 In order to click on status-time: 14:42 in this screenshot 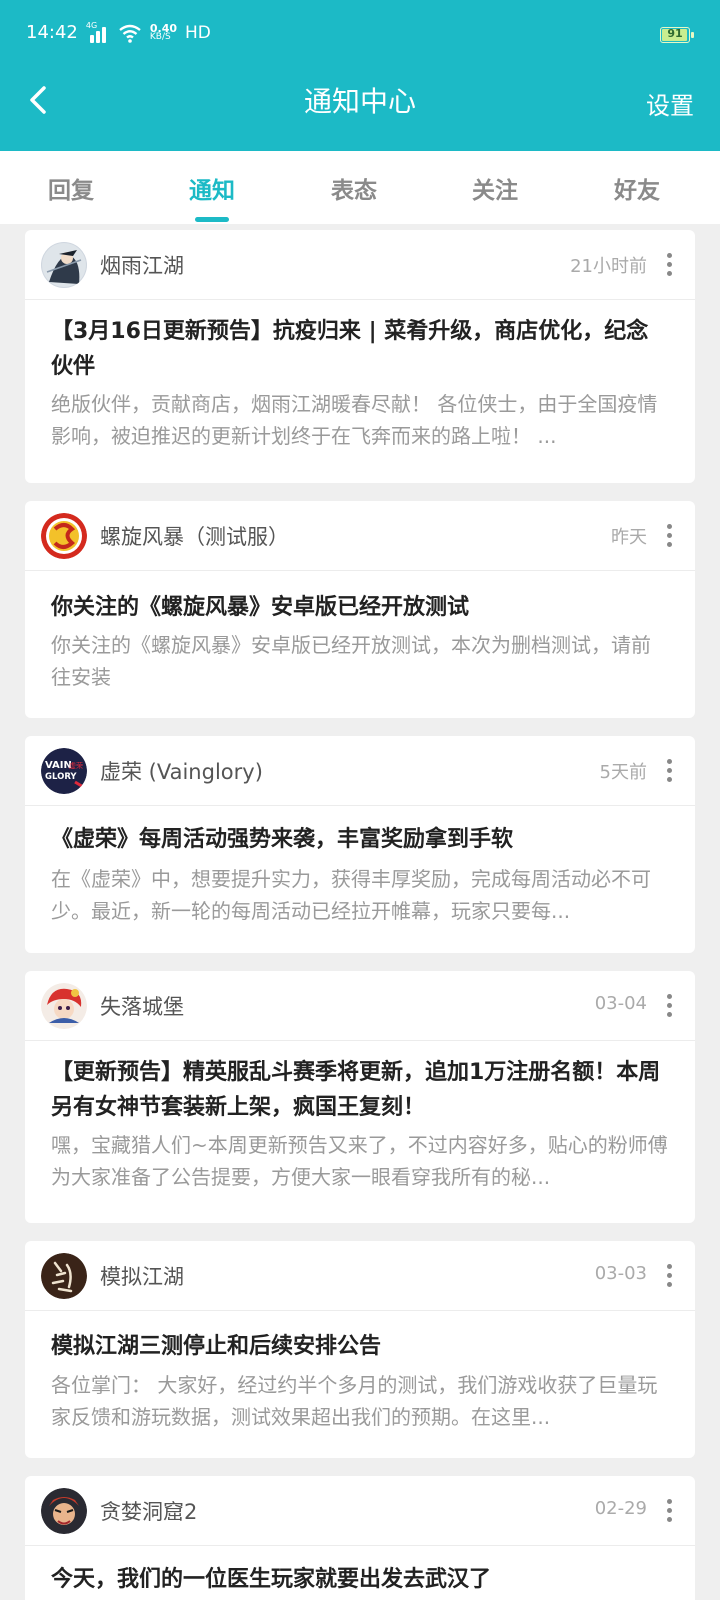, I will do `click(52, 32)`.